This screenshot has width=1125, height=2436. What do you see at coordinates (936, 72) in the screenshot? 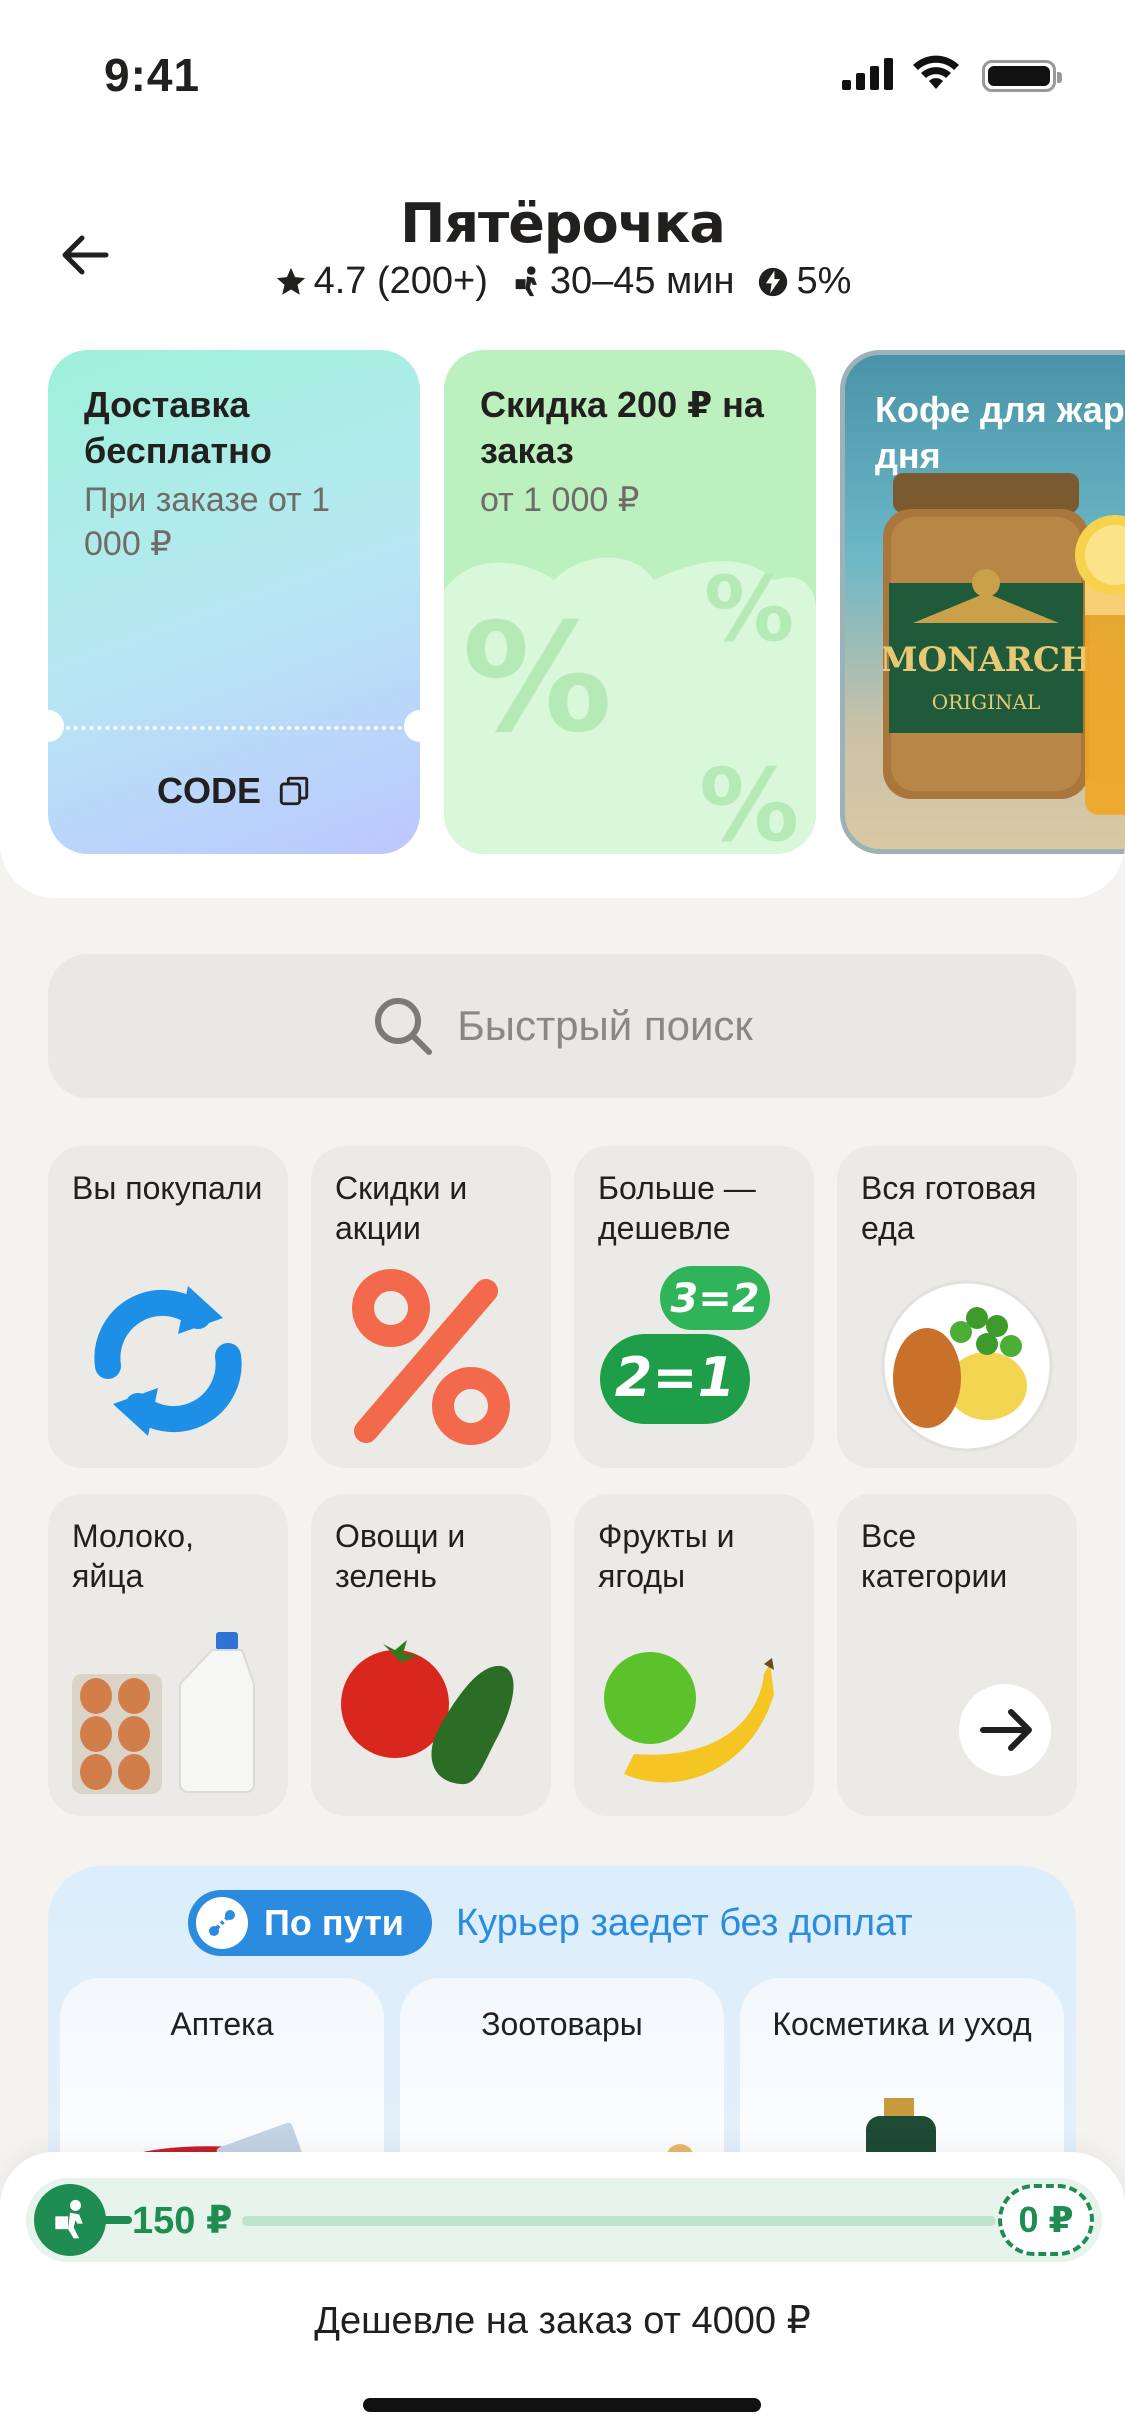
I see `wifi-icon` at bounding box center [936, 72].